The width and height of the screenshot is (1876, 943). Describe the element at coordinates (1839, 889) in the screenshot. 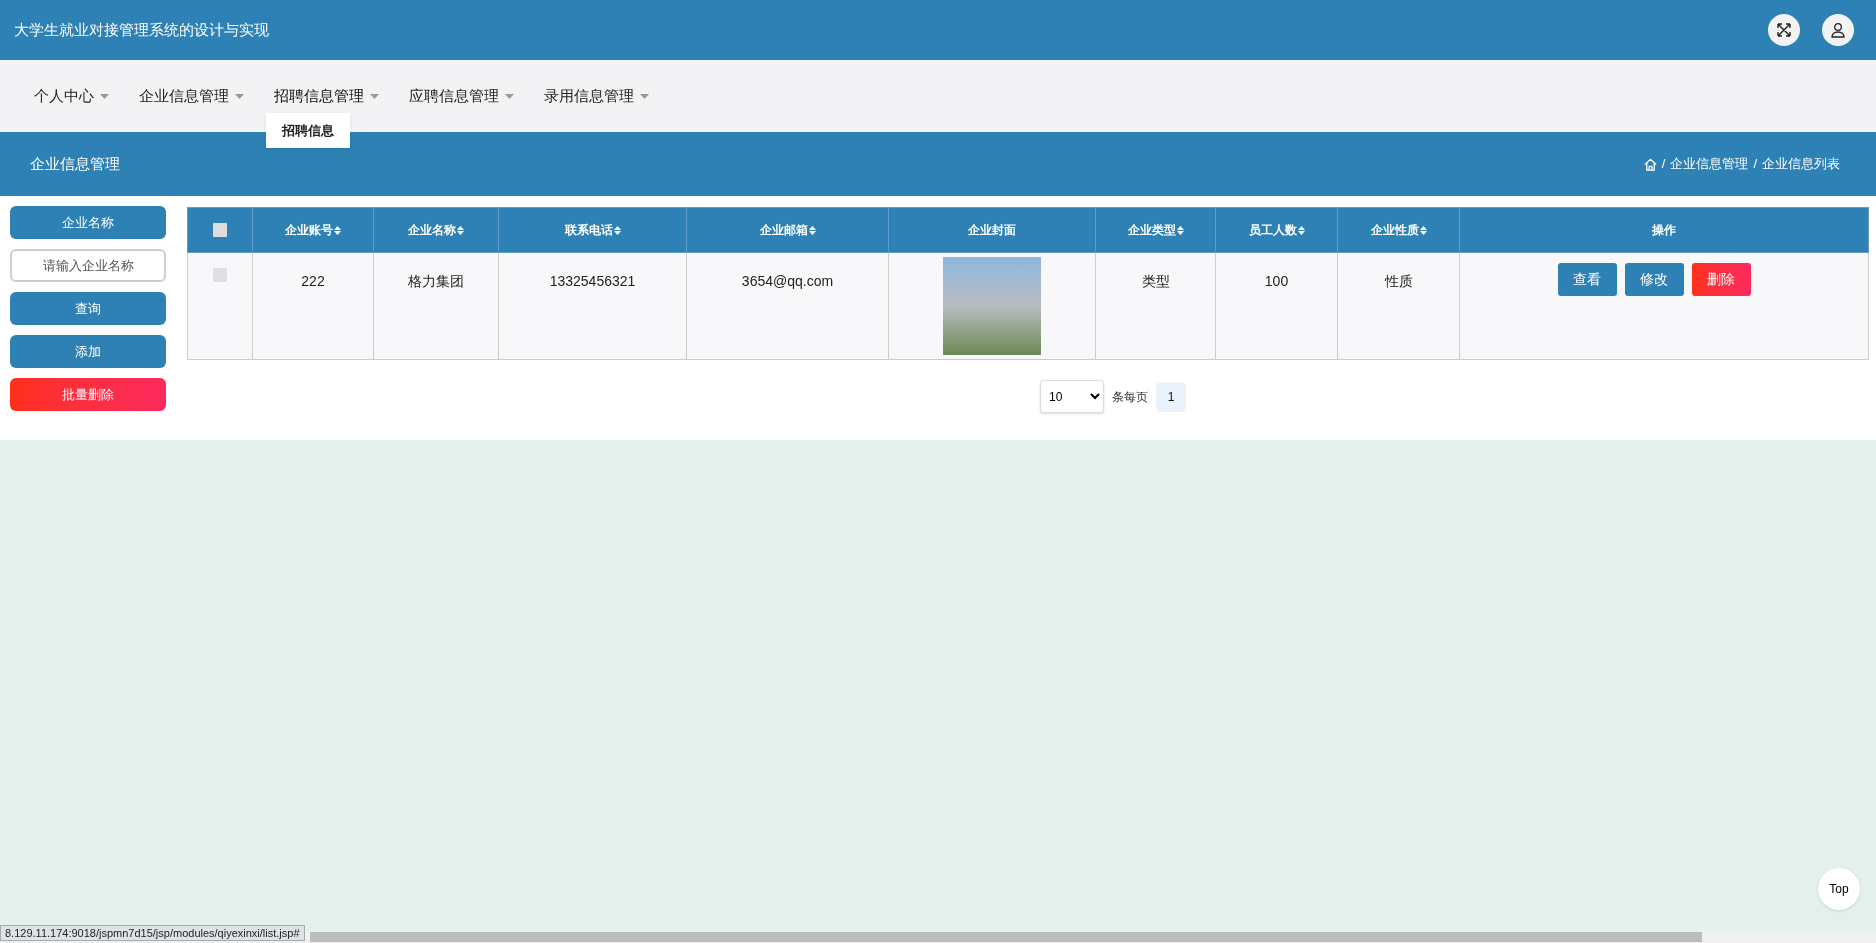

I see `back-to-top-button: Top` at that location.